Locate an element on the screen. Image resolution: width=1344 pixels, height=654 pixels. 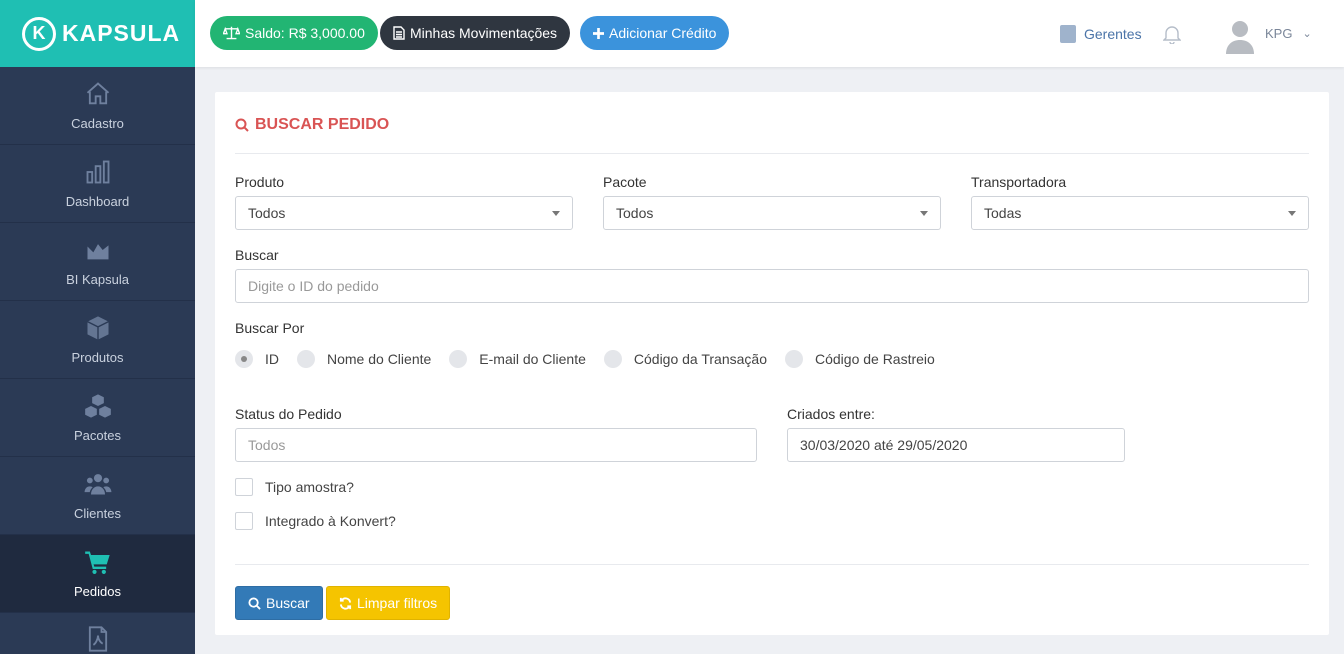
user-name: KPG is located at coordinates (1279, 33).